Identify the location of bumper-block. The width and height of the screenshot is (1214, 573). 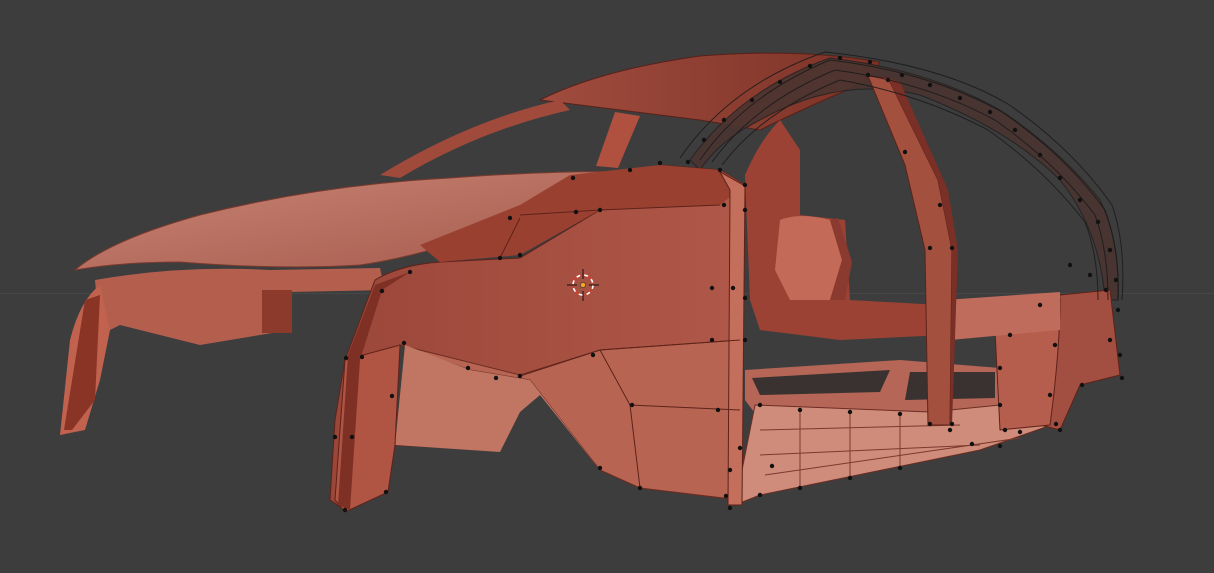
(277, 311).